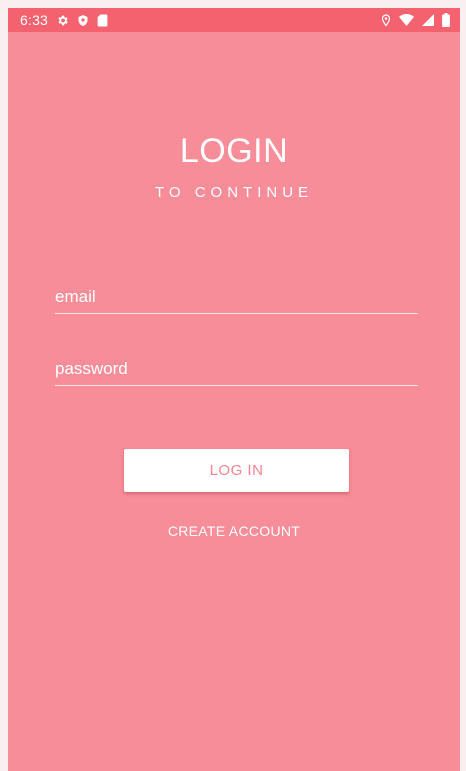  Describe the element at coordinates (406, 20) in the screenshot. I see `wifi-icon` at that location.